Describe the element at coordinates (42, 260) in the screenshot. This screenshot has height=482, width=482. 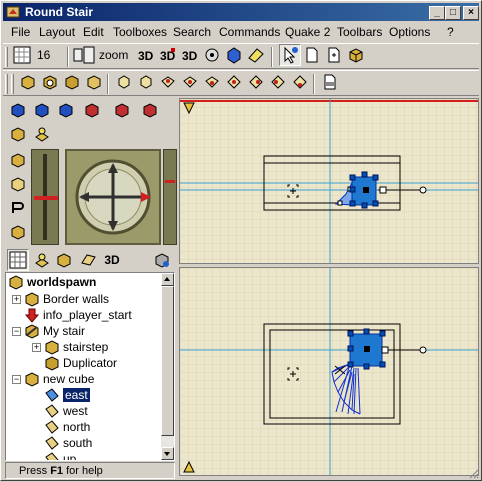
I see `light-view-button` at that location.